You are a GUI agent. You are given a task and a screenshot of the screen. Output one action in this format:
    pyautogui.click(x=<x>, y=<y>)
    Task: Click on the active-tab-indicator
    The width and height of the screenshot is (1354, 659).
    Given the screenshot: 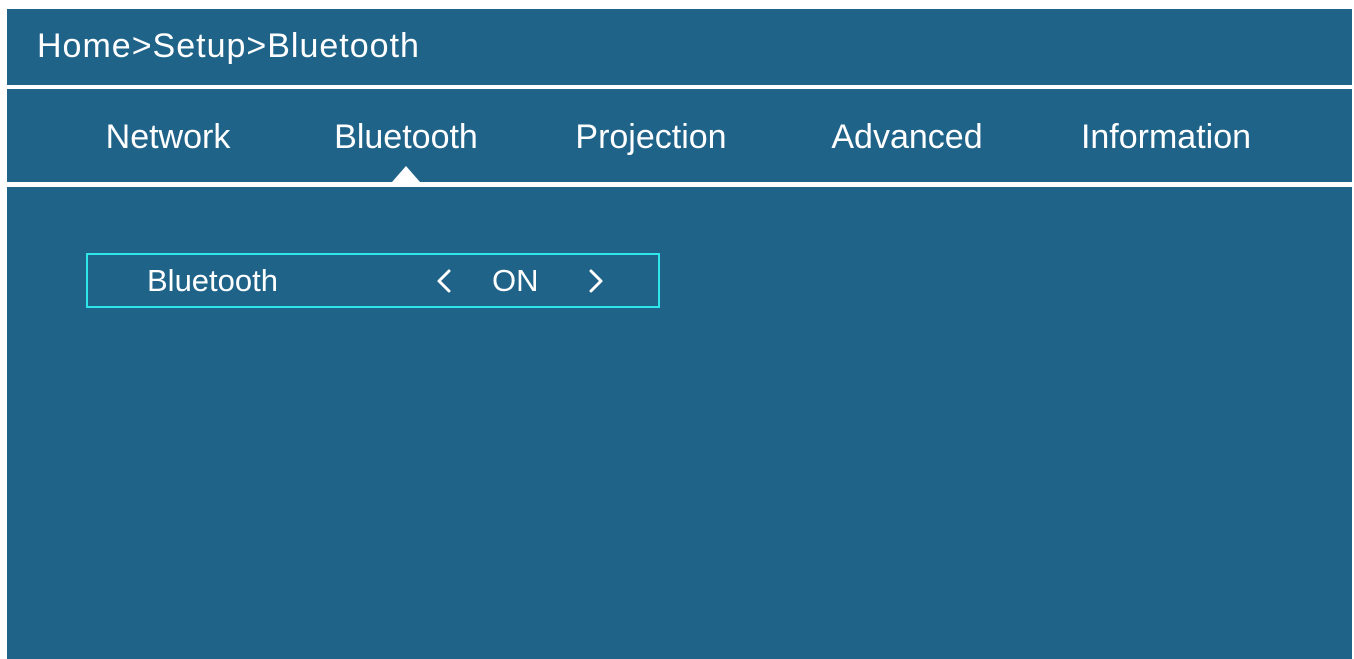 What is the action you would take?
    pyautogui.click(x=406, y=174)
    